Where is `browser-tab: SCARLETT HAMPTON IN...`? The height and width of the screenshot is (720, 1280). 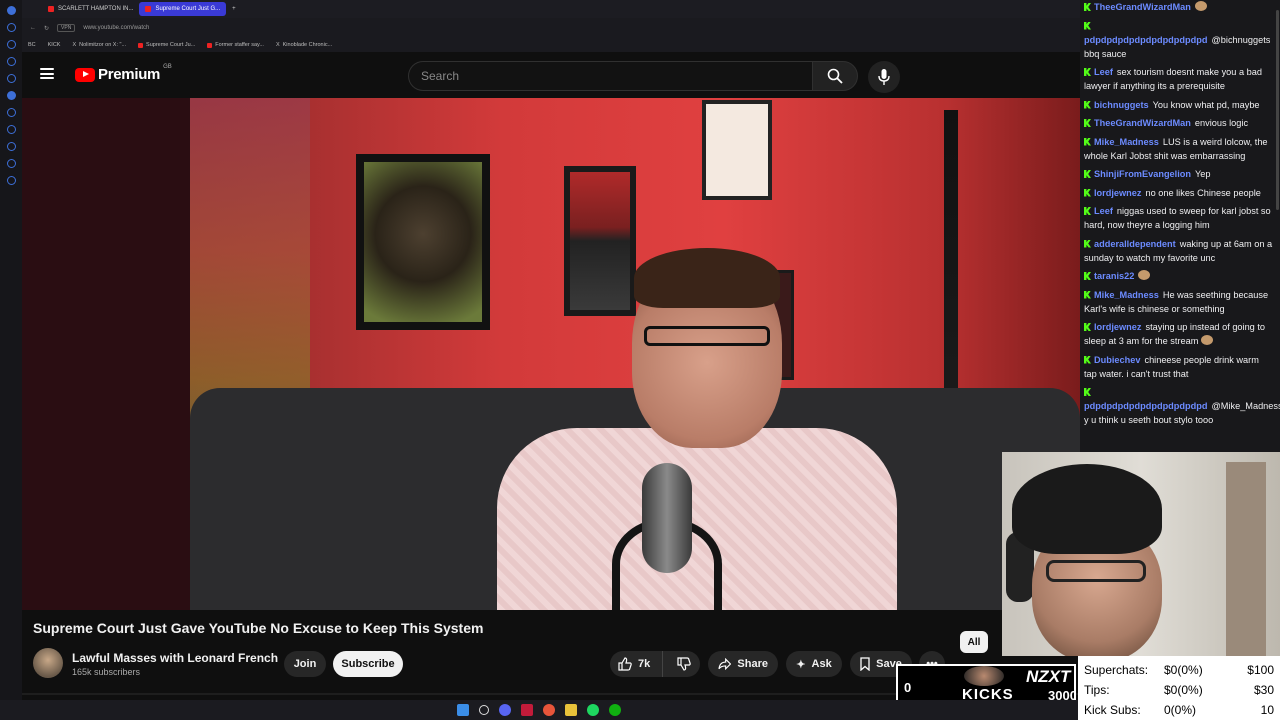 browser-tab: SCARLETT HAMPTON IN... is located at coordinates (90, 9).